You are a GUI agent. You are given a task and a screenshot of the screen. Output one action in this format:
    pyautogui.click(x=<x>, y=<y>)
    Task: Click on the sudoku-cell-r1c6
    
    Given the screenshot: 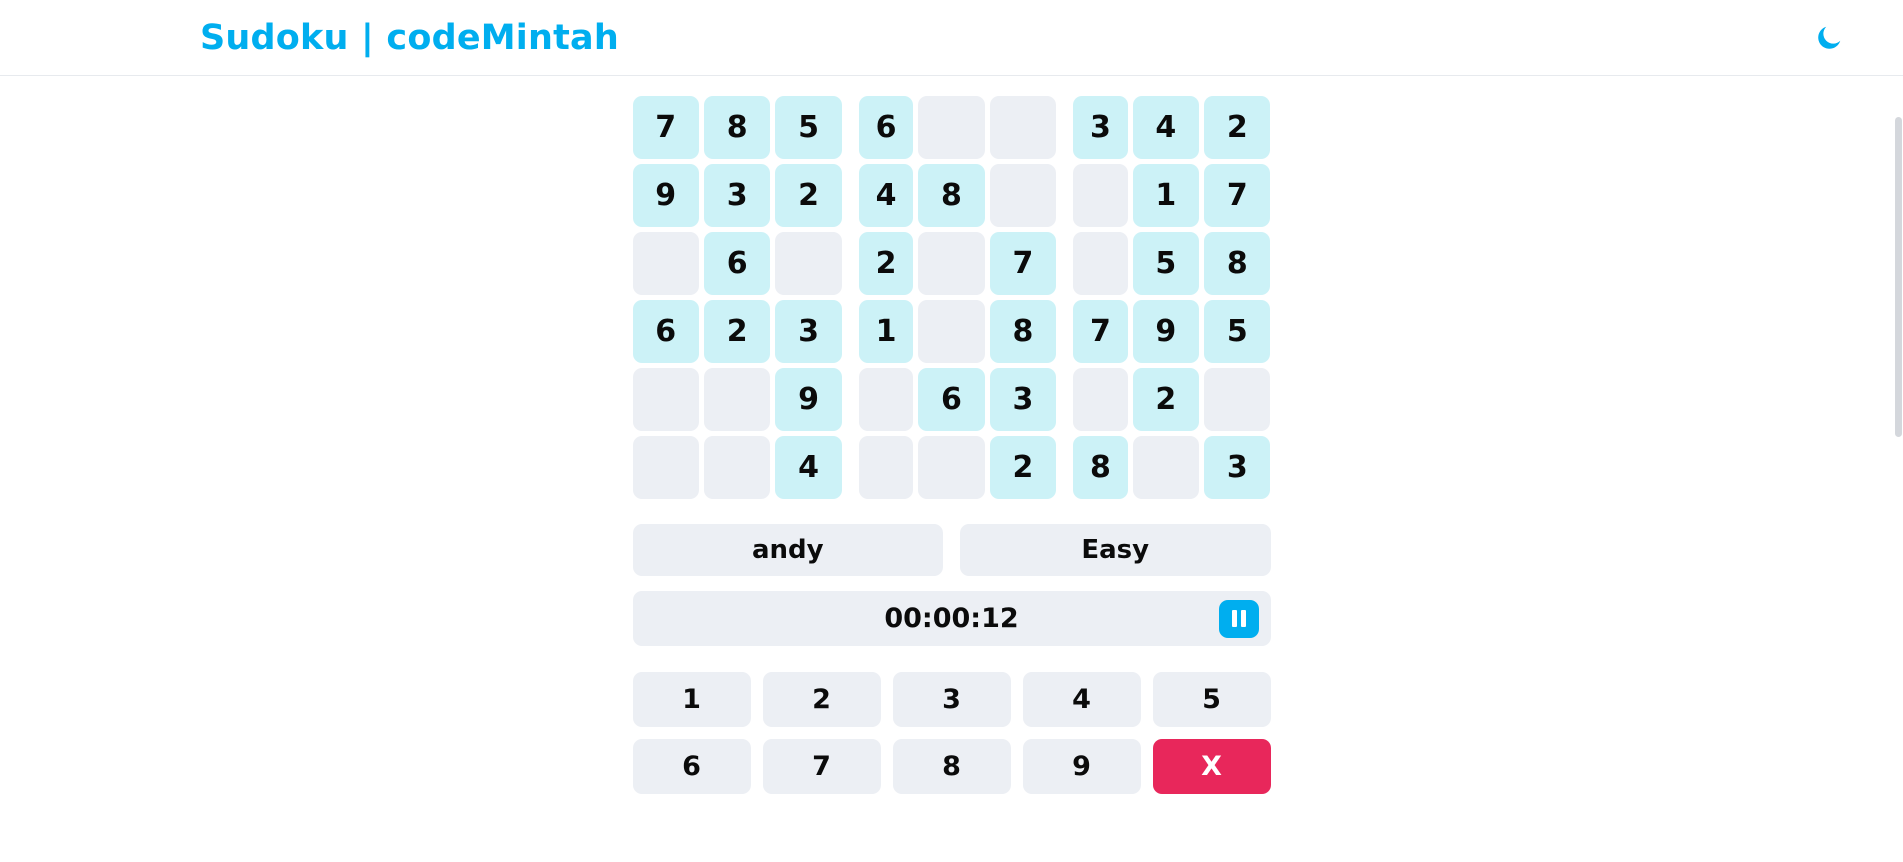 What is the action you would take?
    pyautogui.click(x=1023, y=127)
    